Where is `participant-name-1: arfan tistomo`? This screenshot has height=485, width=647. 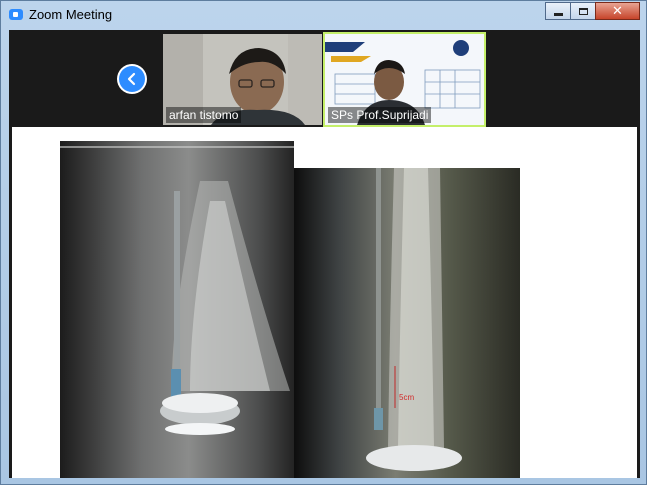 participant-name-1: arfan tistomo is located at coordinates (204, 115).